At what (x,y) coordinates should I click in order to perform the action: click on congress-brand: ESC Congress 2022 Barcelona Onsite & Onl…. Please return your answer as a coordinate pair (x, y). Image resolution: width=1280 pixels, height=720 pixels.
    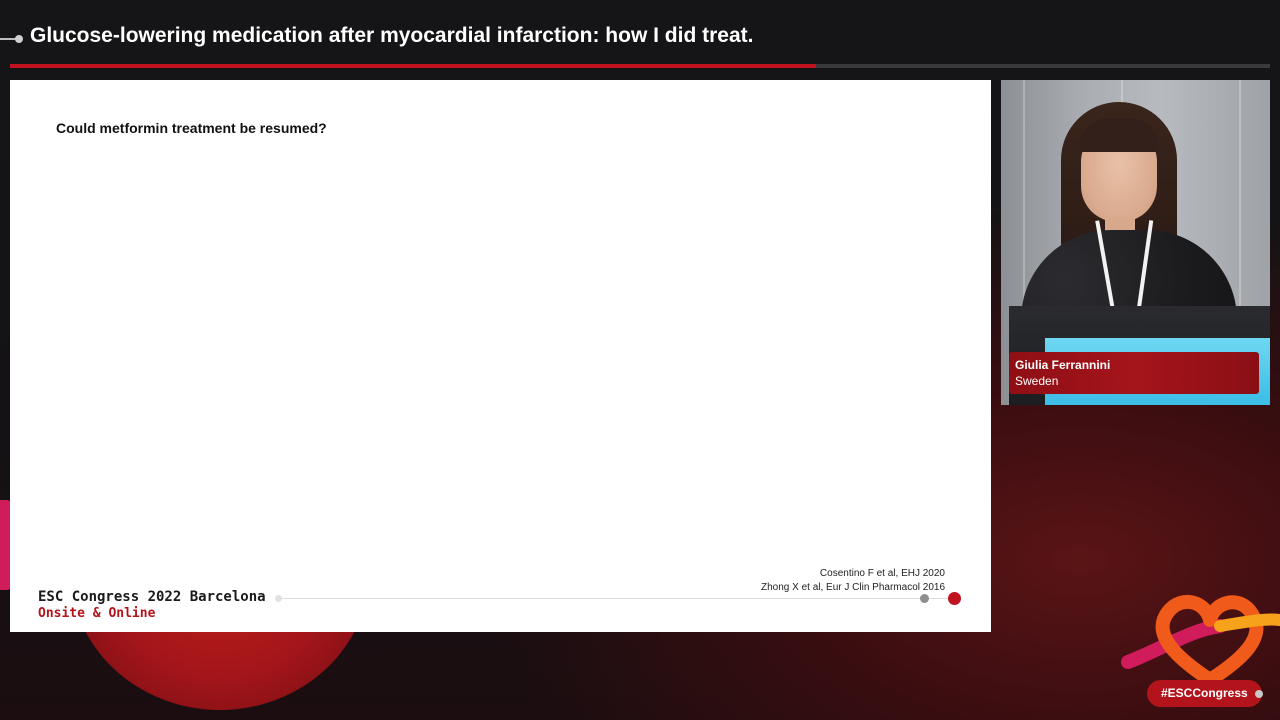
    Looking at the image, I should click on (152, 605).